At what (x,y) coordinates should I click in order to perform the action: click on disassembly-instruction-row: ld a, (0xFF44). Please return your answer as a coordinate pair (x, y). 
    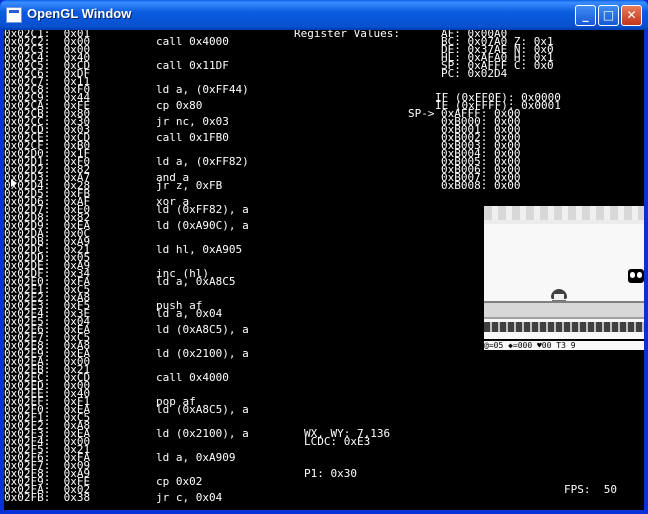
    Looking at the image, I should click on (202, 89).